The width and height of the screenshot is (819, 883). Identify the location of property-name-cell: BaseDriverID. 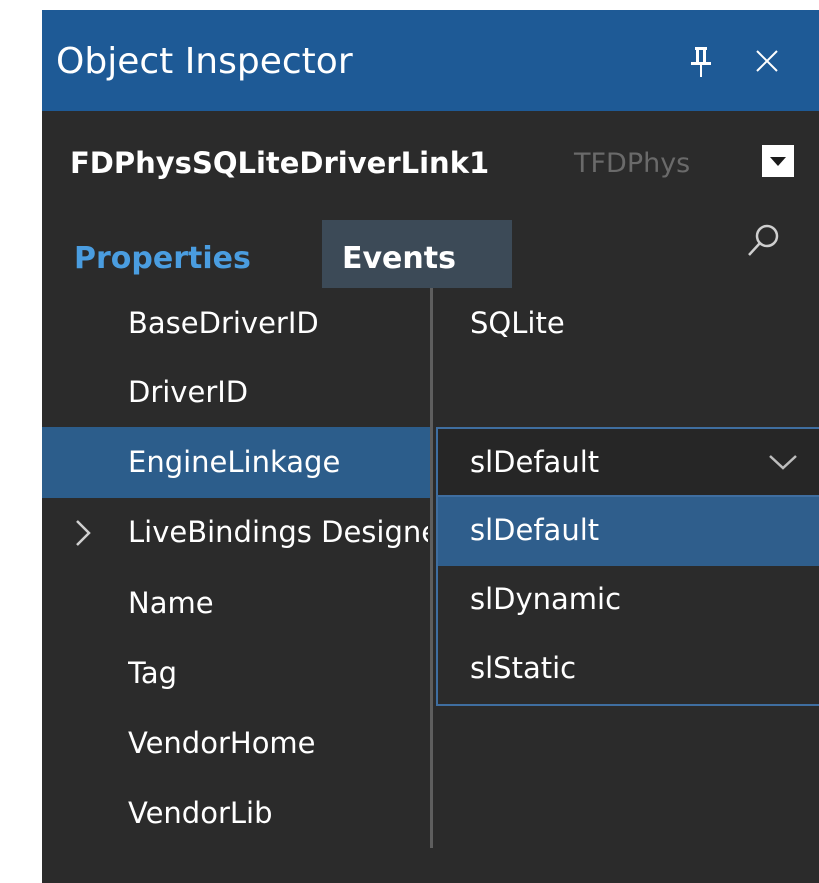
(236, 323).